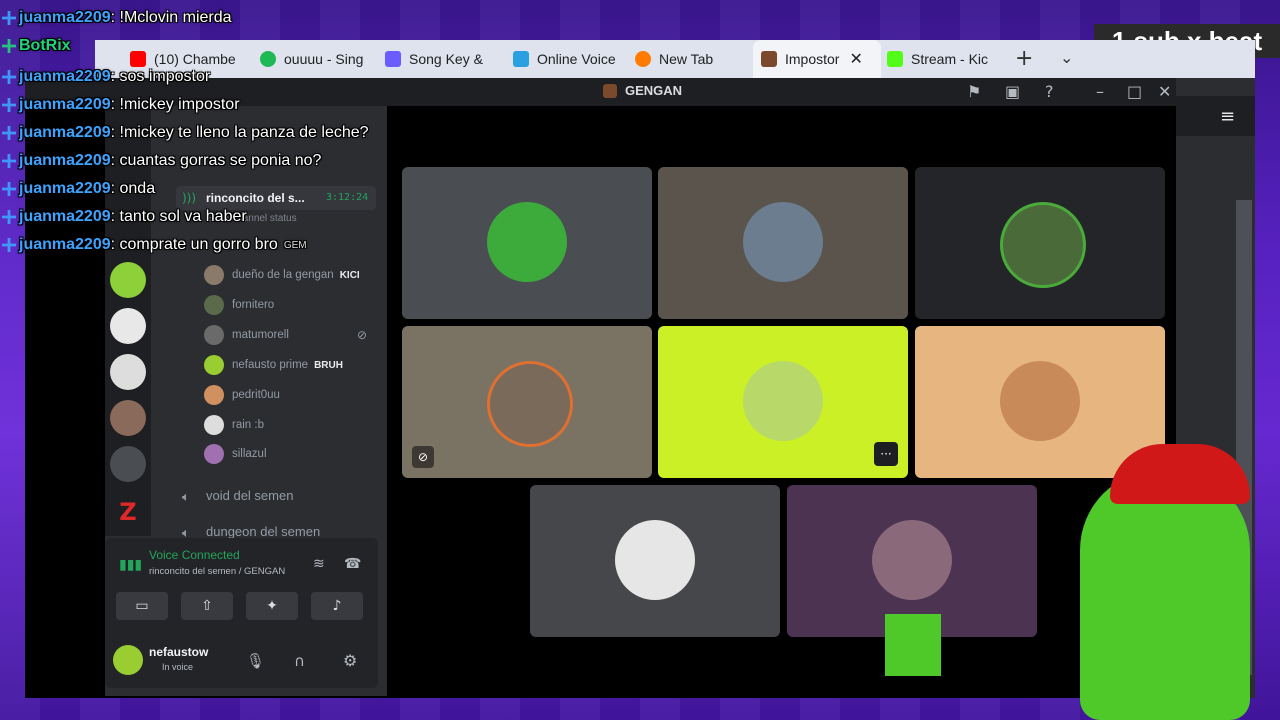 The height and width of the screenshot is (720, 1280). What do you see at coordinates (352, 564) in the screenshot?
I see `disconnect-icon: ☎` at bounding box center [352, 564].